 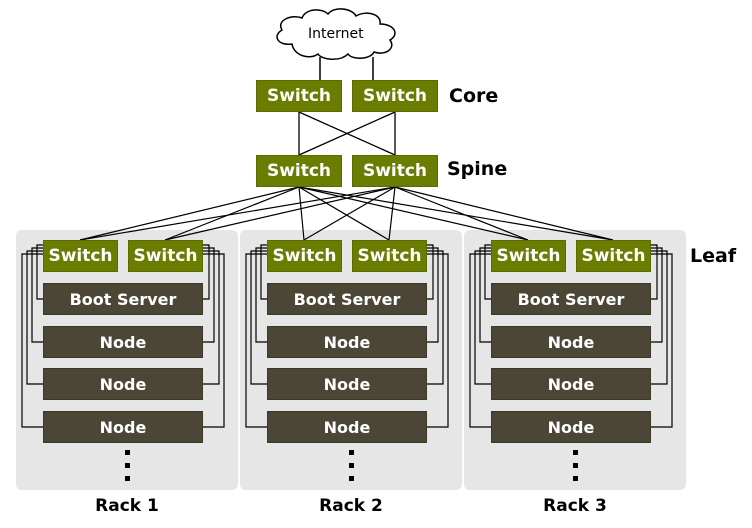 I want to click on rack-label: Rack 1, so click(x=127, y=506).